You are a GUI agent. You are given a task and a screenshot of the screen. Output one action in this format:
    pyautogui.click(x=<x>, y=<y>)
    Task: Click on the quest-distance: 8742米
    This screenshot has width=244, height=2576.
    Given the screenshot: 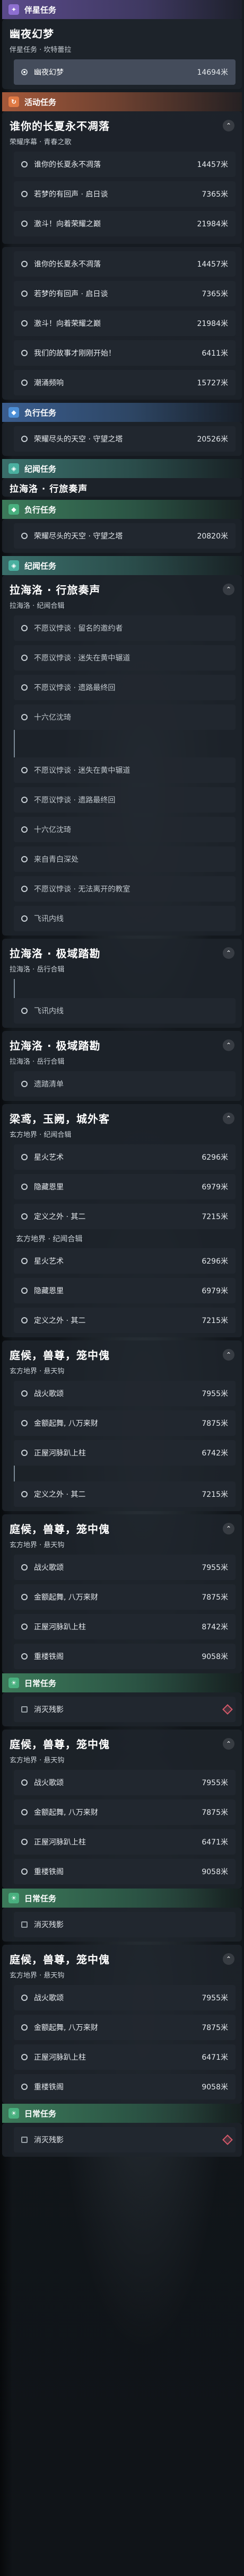 What is the action you would take?
    pyautogui.click(x=215, y=1627)
    